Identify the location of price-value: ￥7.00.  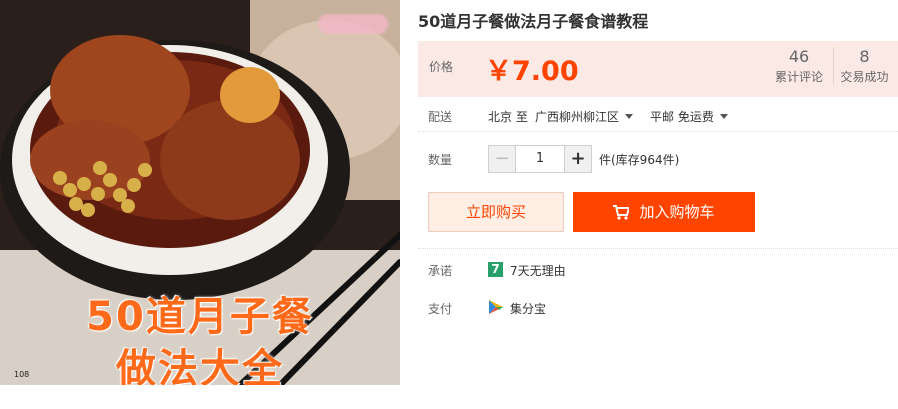
(532, 71).